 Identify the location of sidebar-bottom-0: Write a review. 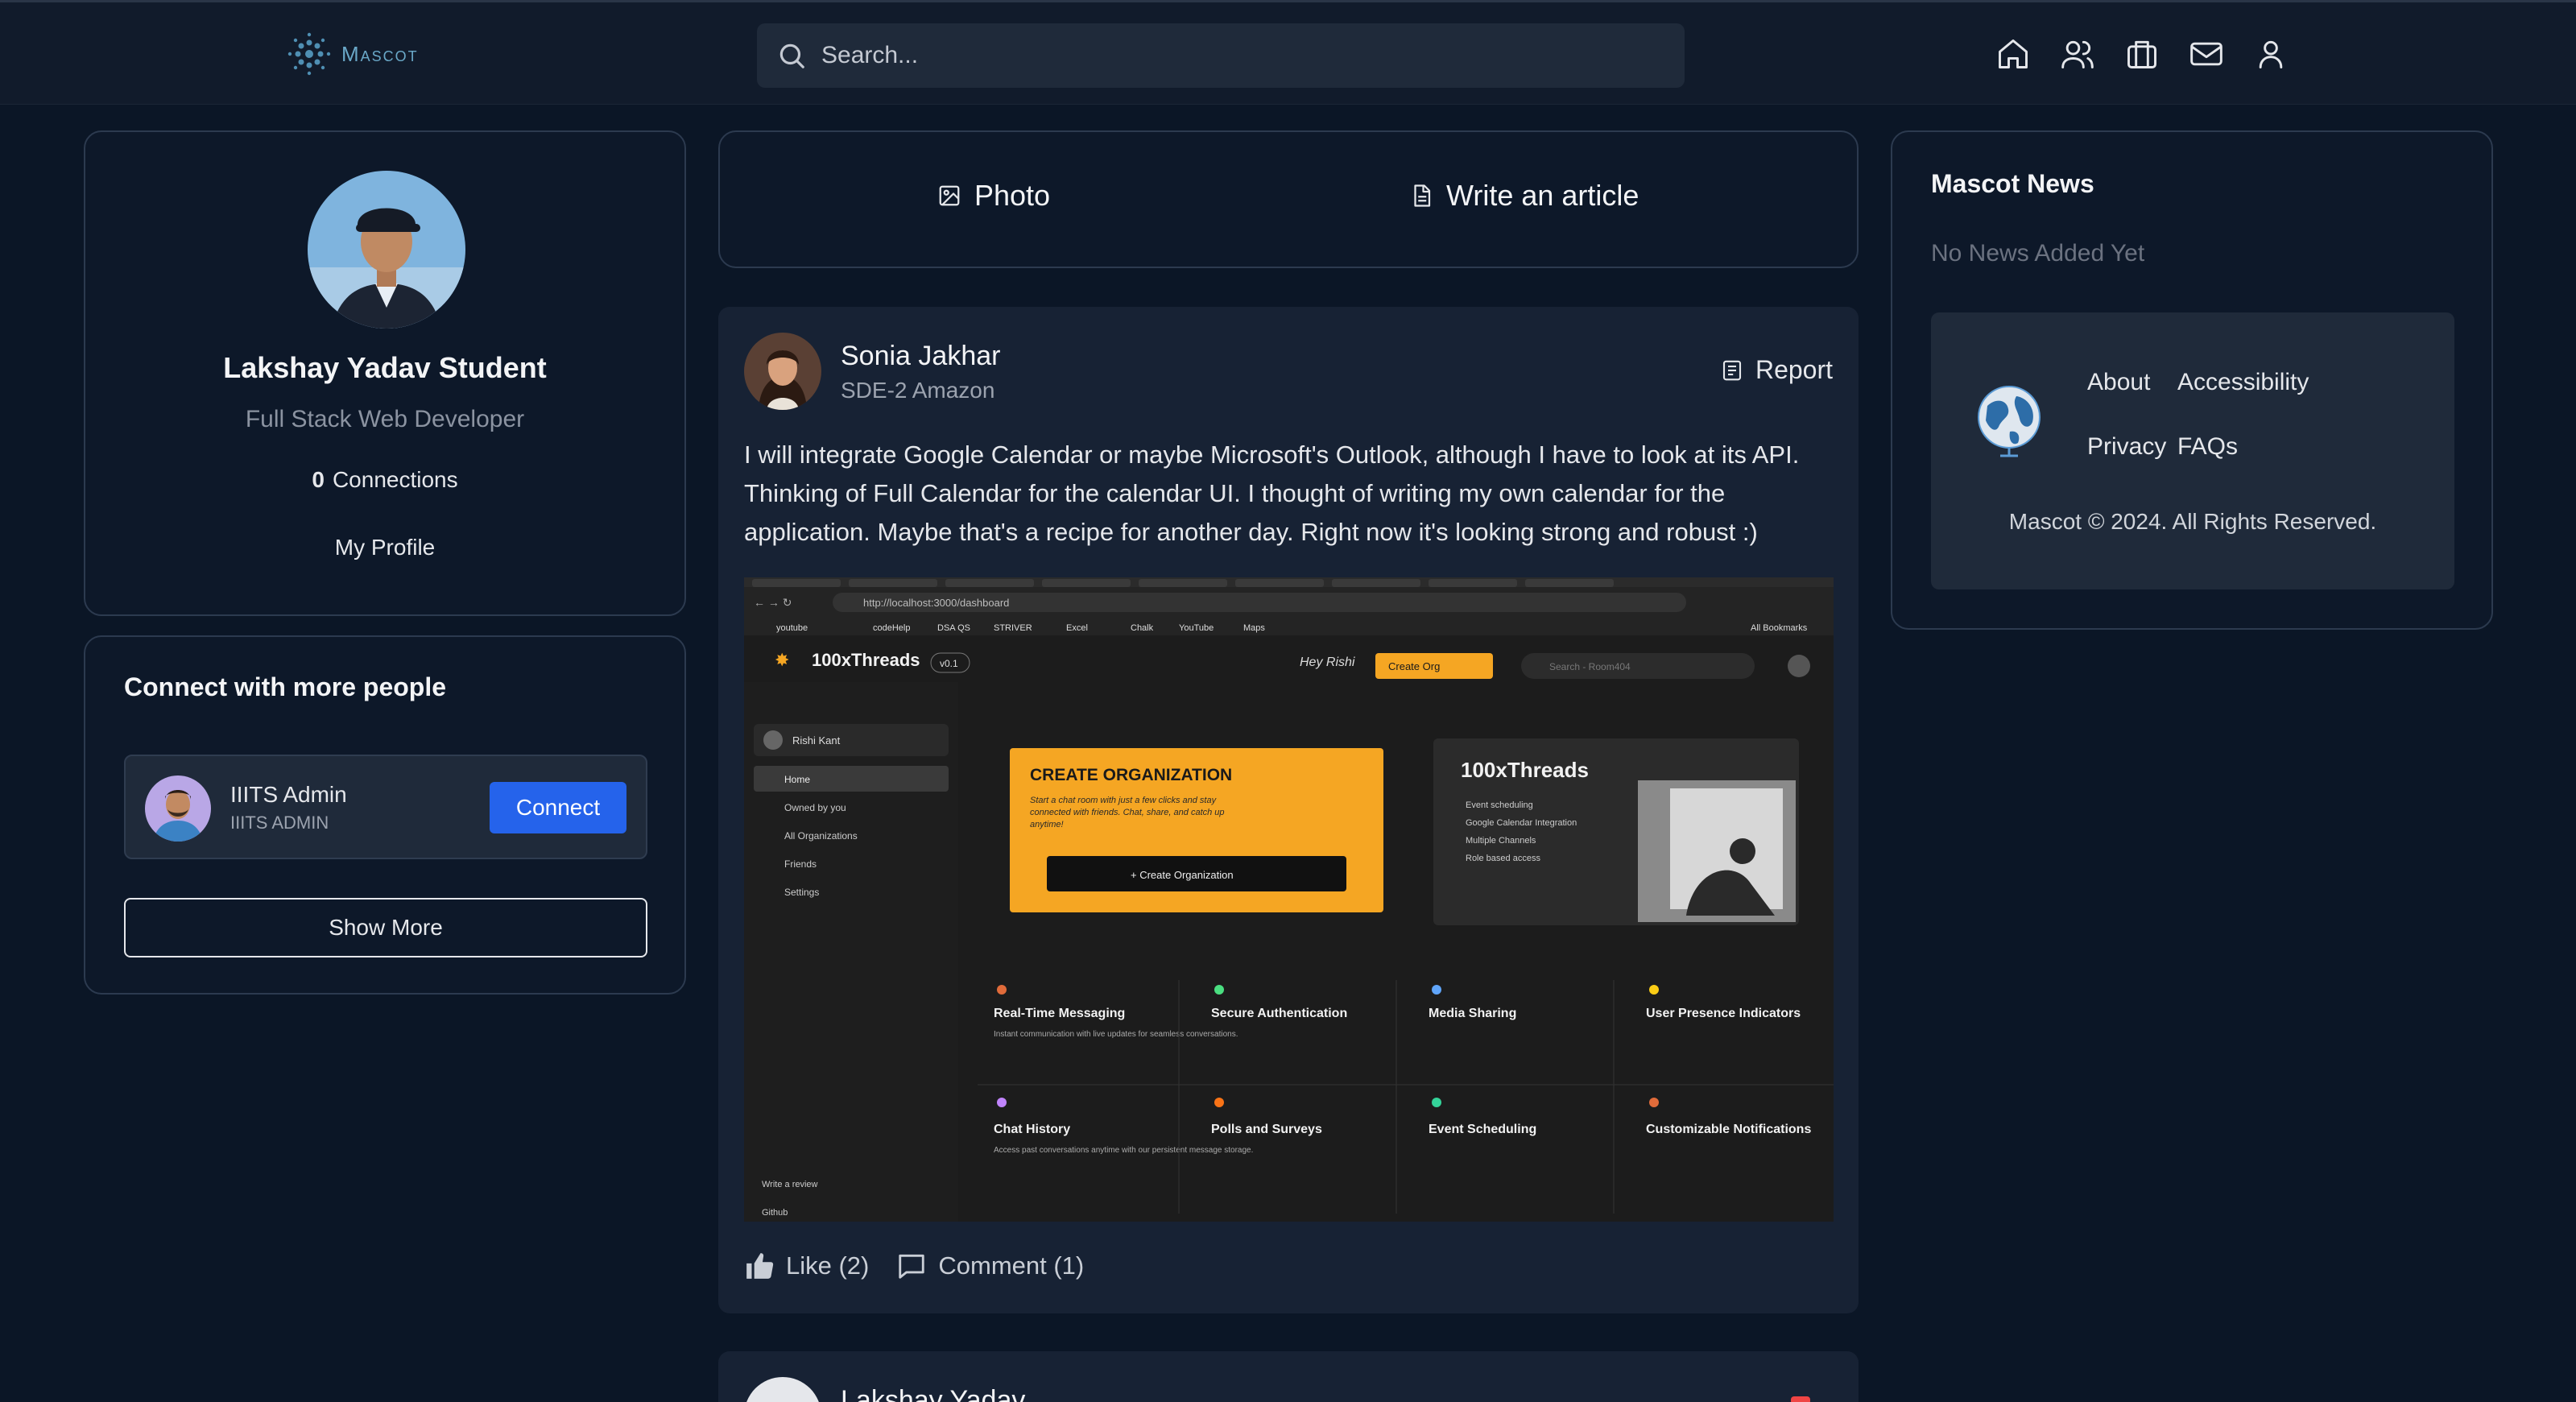
(790, 1184).